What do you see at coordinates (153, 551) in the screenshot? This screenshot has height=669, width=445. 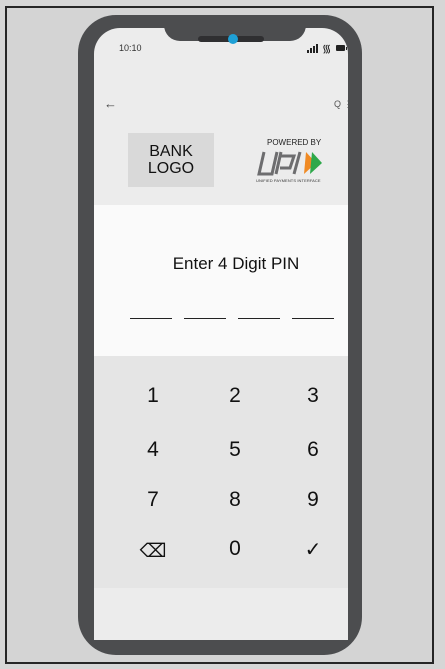 I see `backspace-icon: ⌫` at bounding box center [153, 551].